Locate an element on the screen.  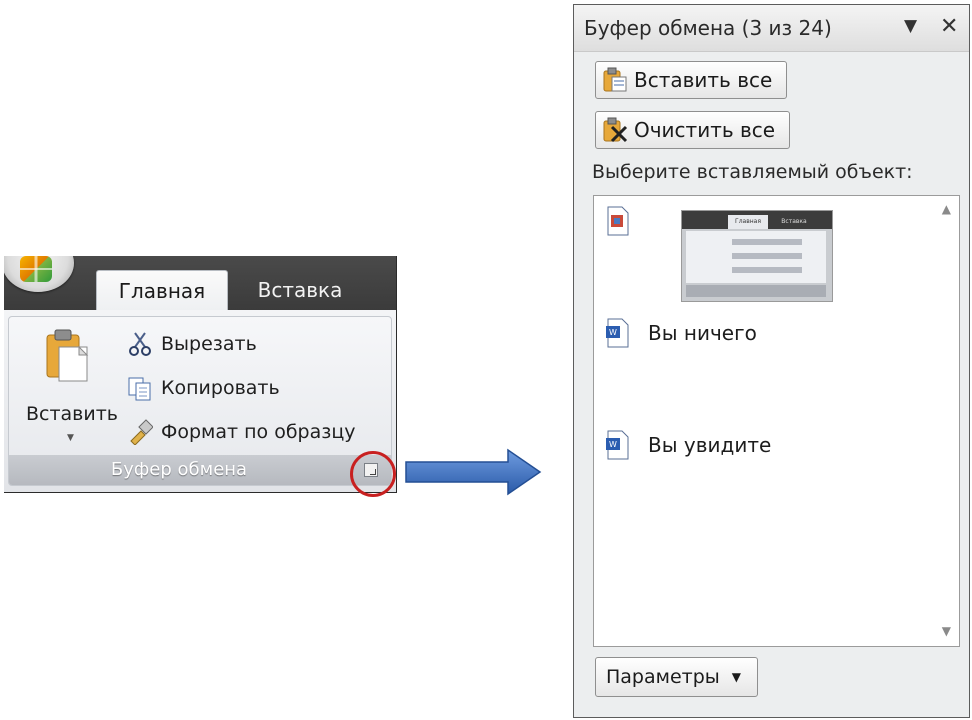
chevron-down-icon: ▼ is located at coordinates (736, 677).